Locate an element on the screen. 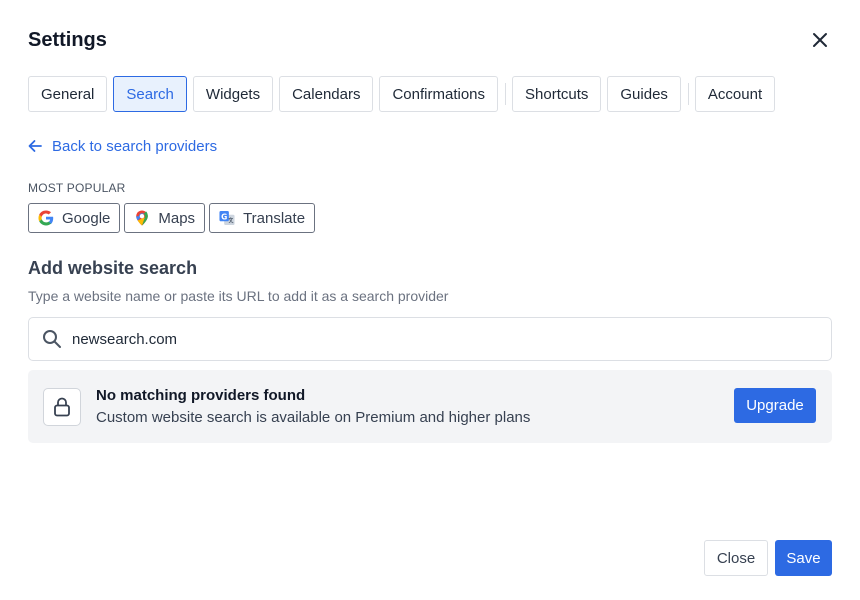 This screenshot has width=860, height=600. svg-text: G is located at coordinates (224, 216).